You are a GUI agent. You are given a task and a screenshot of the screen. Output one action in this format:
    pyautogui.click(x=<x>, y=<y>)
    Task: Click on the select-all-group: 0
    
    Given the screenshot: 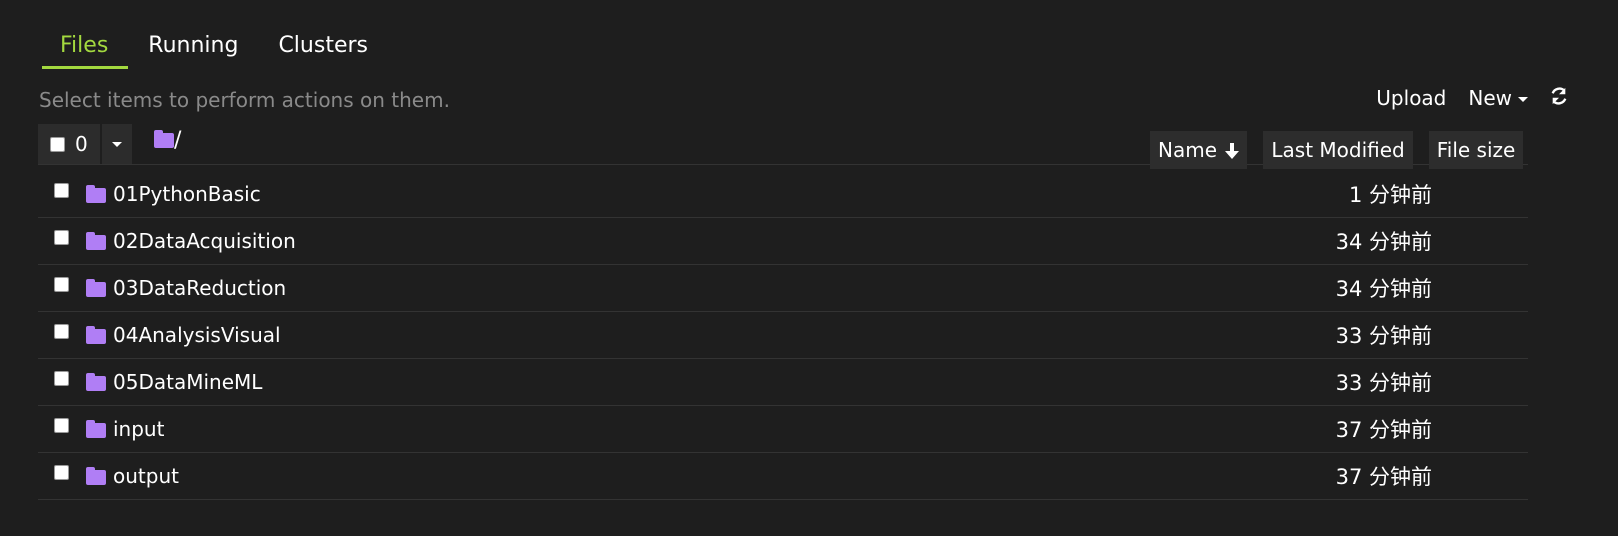 What is the action you would take?
    pyautogui.click(x=85, y=144)
    